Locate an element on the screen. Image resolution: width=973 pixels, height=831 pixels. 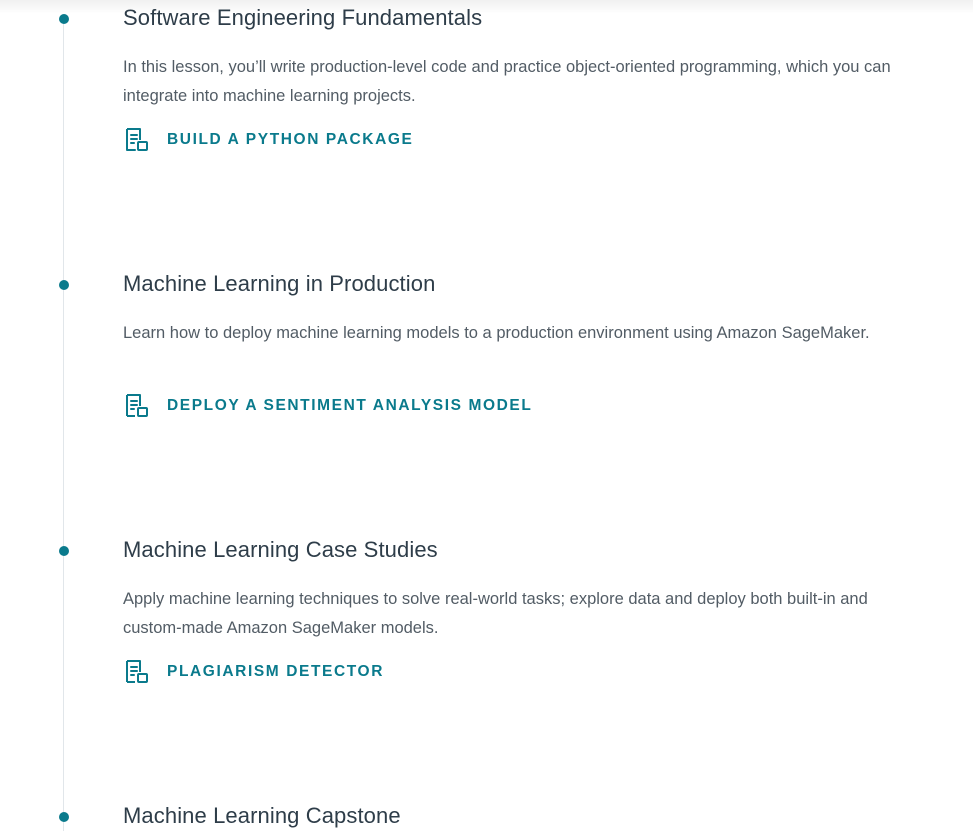
project-label: PLAGIARISM DETECTOR is located at coordinates (275, 671).